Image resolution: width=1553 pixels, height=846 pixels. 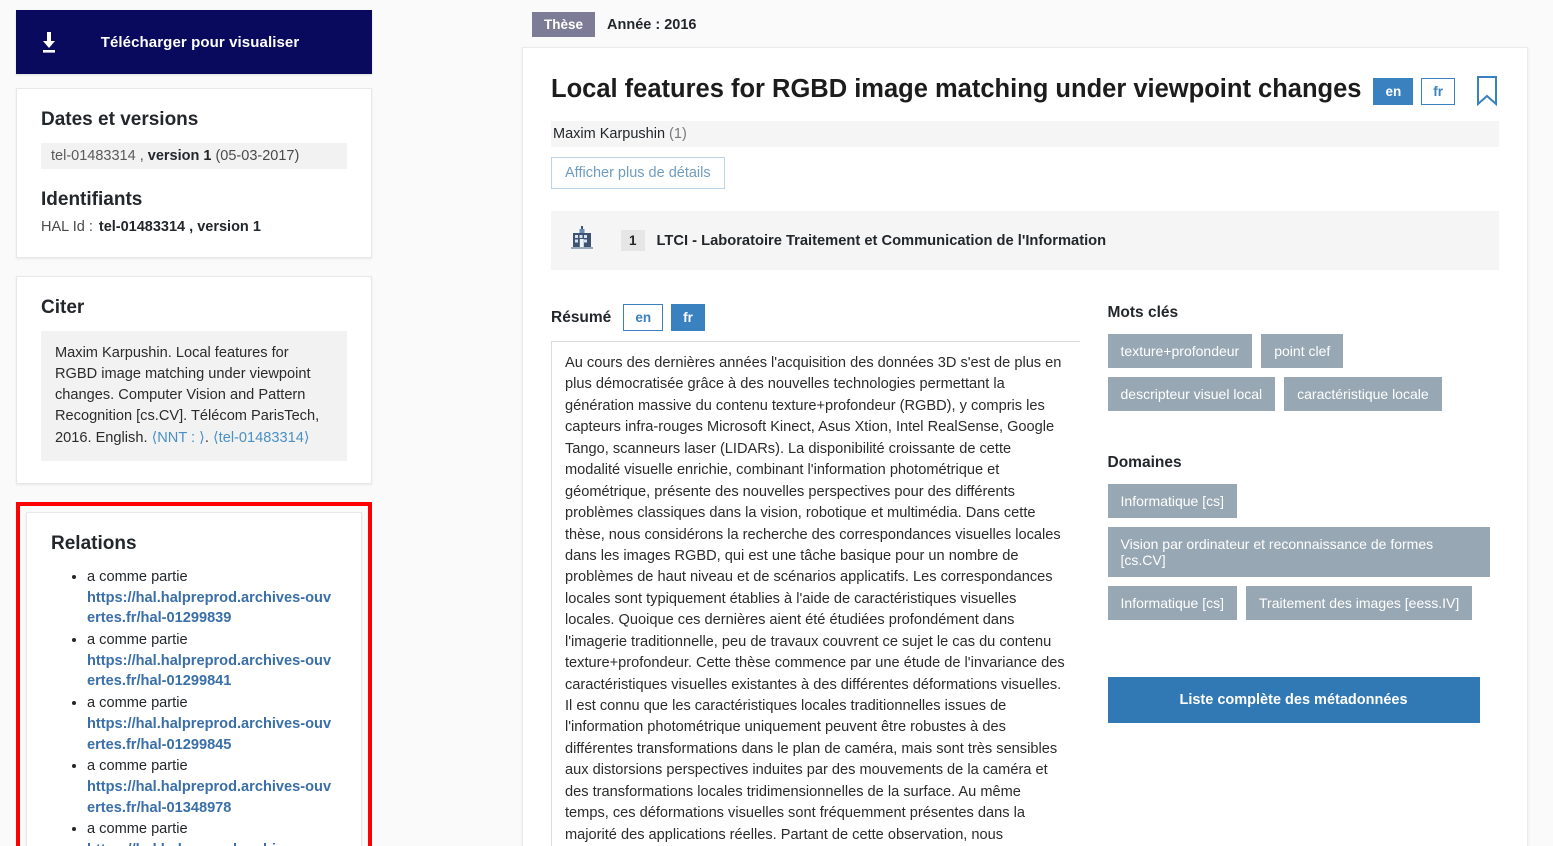 I want to click on version-label: version 1, so click(x=179, y=156).